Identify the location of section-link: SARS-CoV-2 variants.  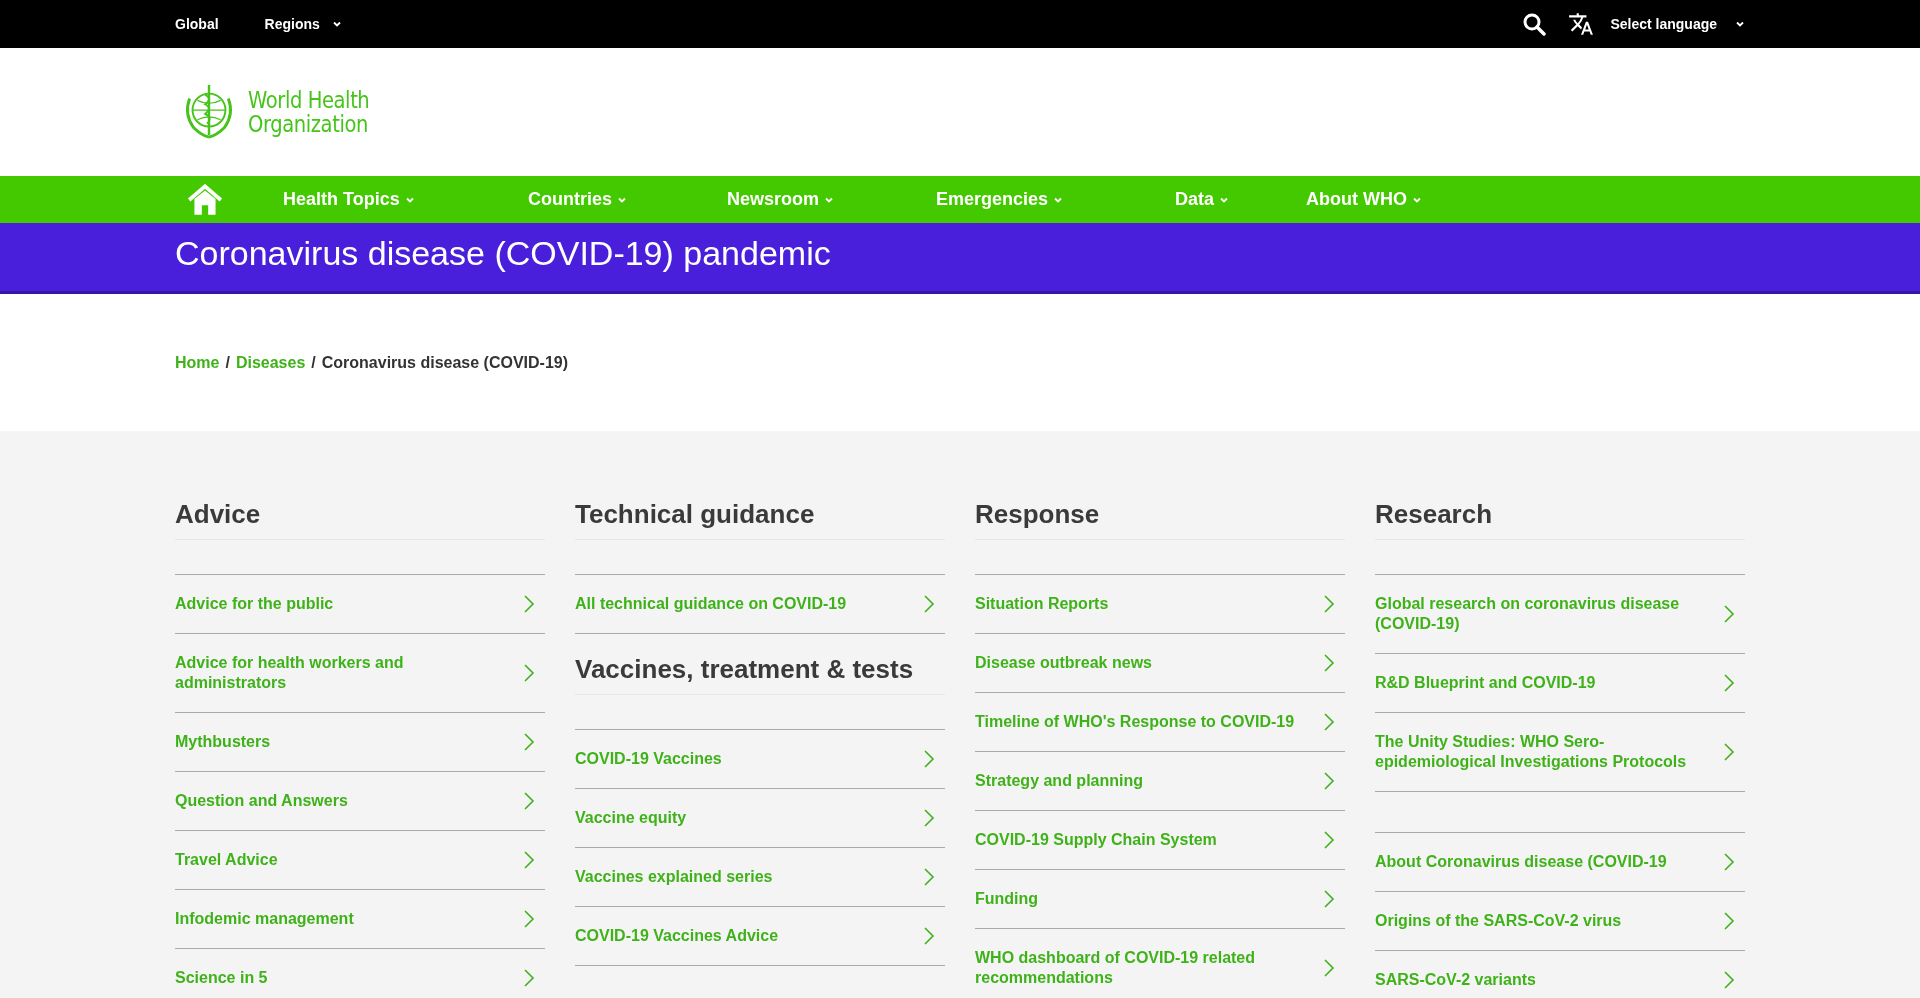
(1560, 974).